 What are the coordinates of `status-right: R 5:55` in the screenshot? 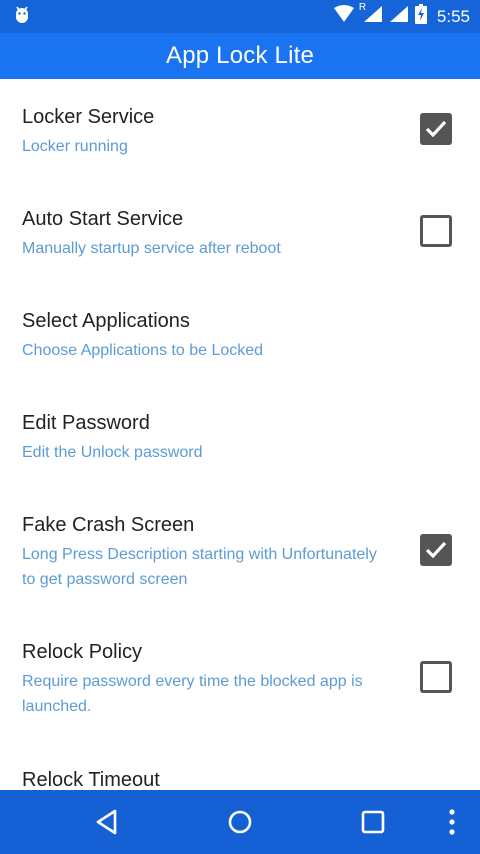 It's located at (401, 15).